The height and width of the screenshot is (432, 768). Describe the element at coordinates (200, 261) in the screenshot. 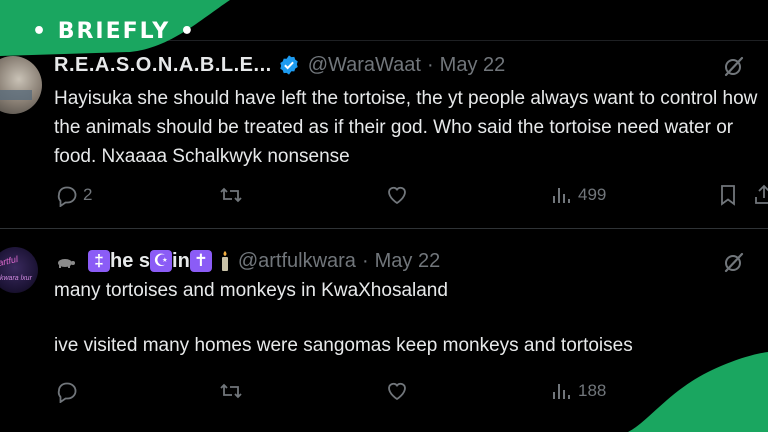

I see `latin-cross-emoji: ✝` at that location.